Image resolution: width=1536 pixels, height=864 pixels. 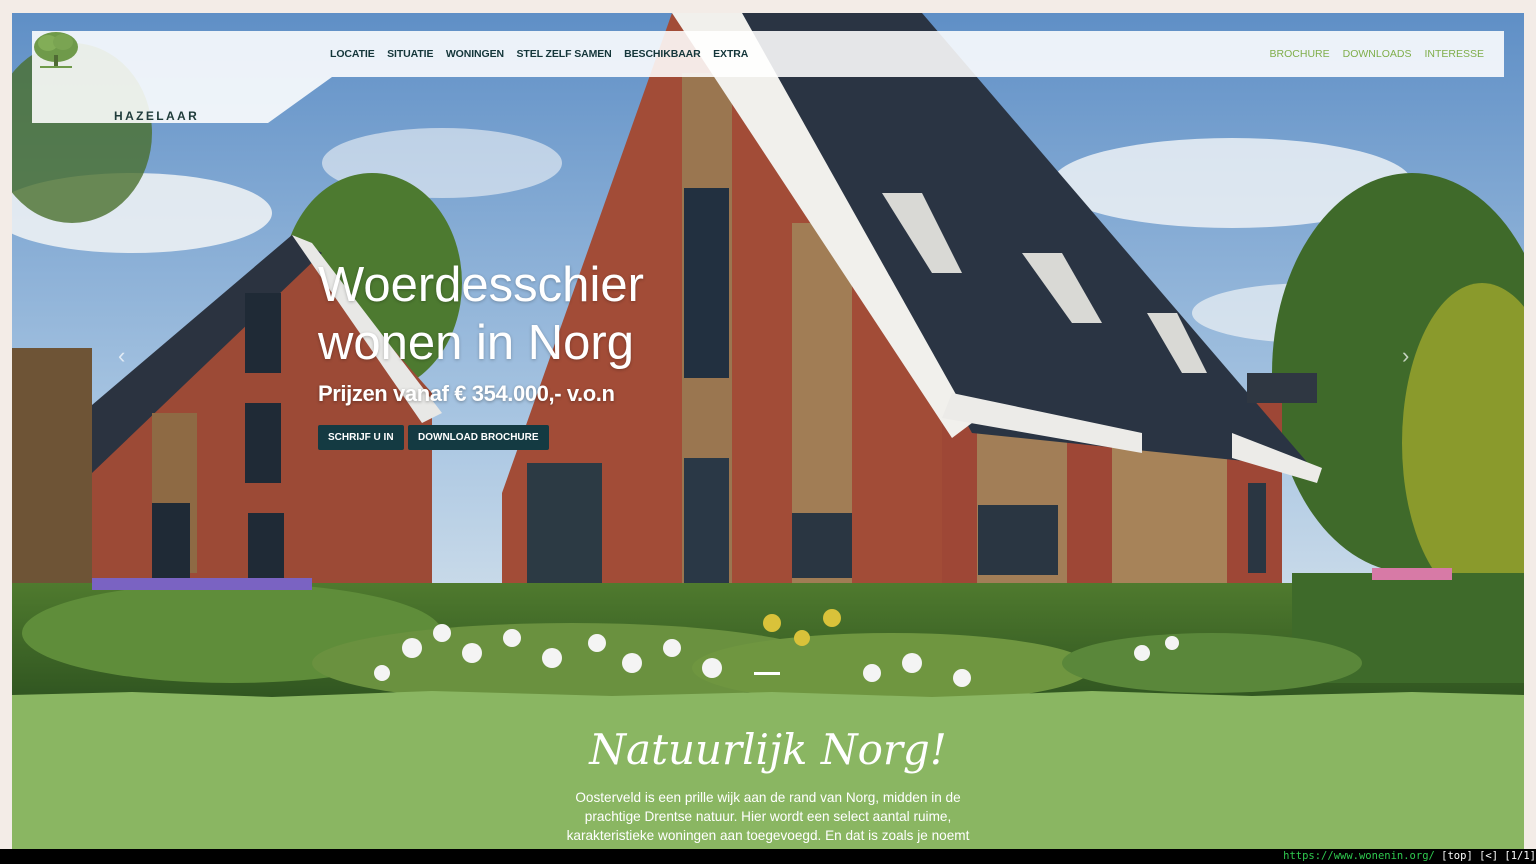 What do you see at coordinates (767, 673) in the screenshot?
I see `slide-indicator` at bounding box center [767, 673].